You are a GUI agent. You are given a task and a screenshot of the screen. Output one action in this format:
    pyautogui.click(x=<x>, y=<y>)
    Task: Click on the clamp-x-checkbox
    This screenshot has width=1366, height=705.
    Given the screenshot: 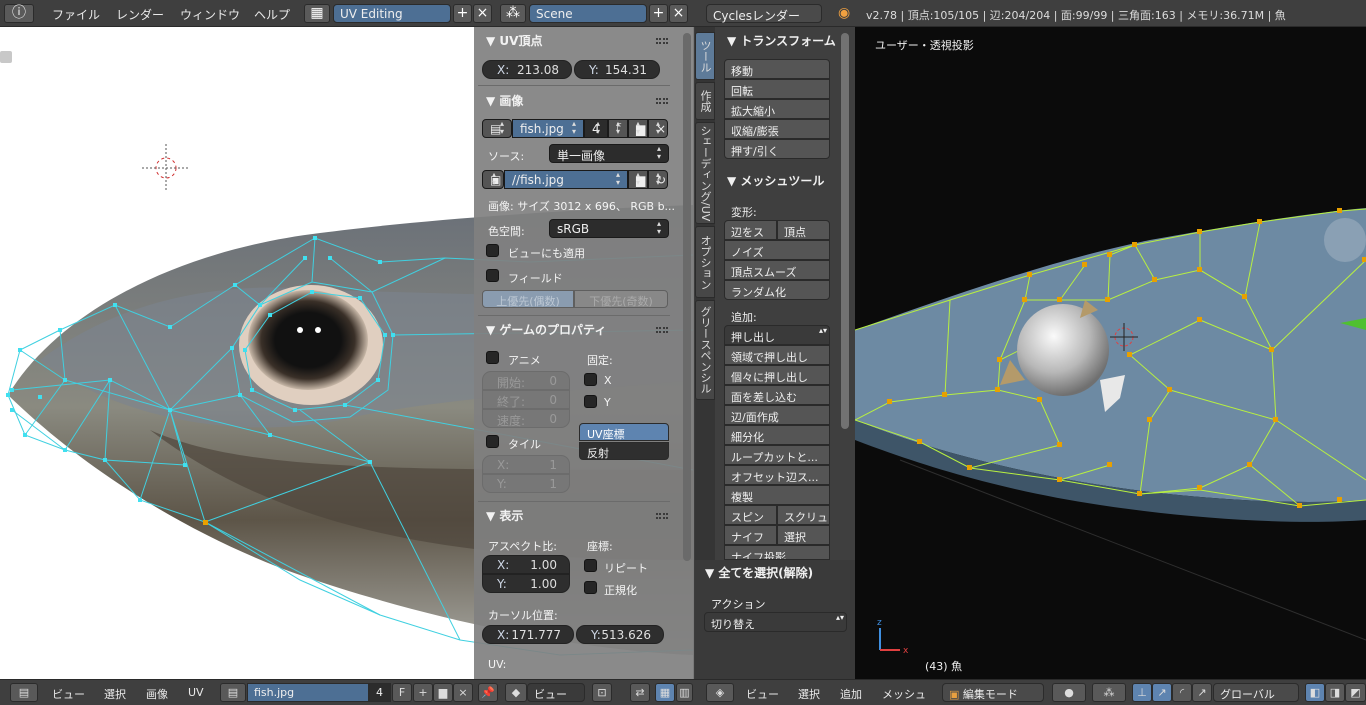 What is the action you would take?
    pyautogui.click(x=590, y=379)
    